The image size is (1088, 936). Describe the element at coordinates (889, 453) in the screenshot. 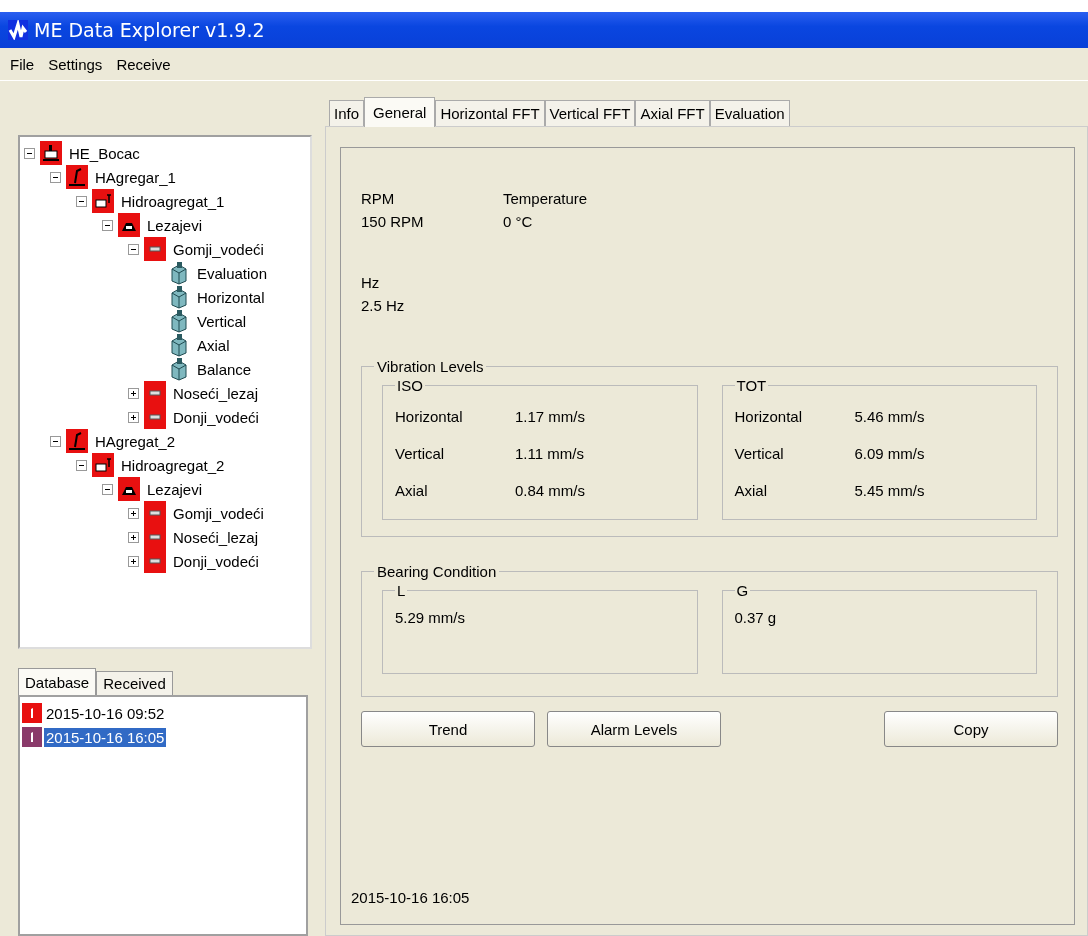

I see `measure-value: 6.09 mm/s` at that location.